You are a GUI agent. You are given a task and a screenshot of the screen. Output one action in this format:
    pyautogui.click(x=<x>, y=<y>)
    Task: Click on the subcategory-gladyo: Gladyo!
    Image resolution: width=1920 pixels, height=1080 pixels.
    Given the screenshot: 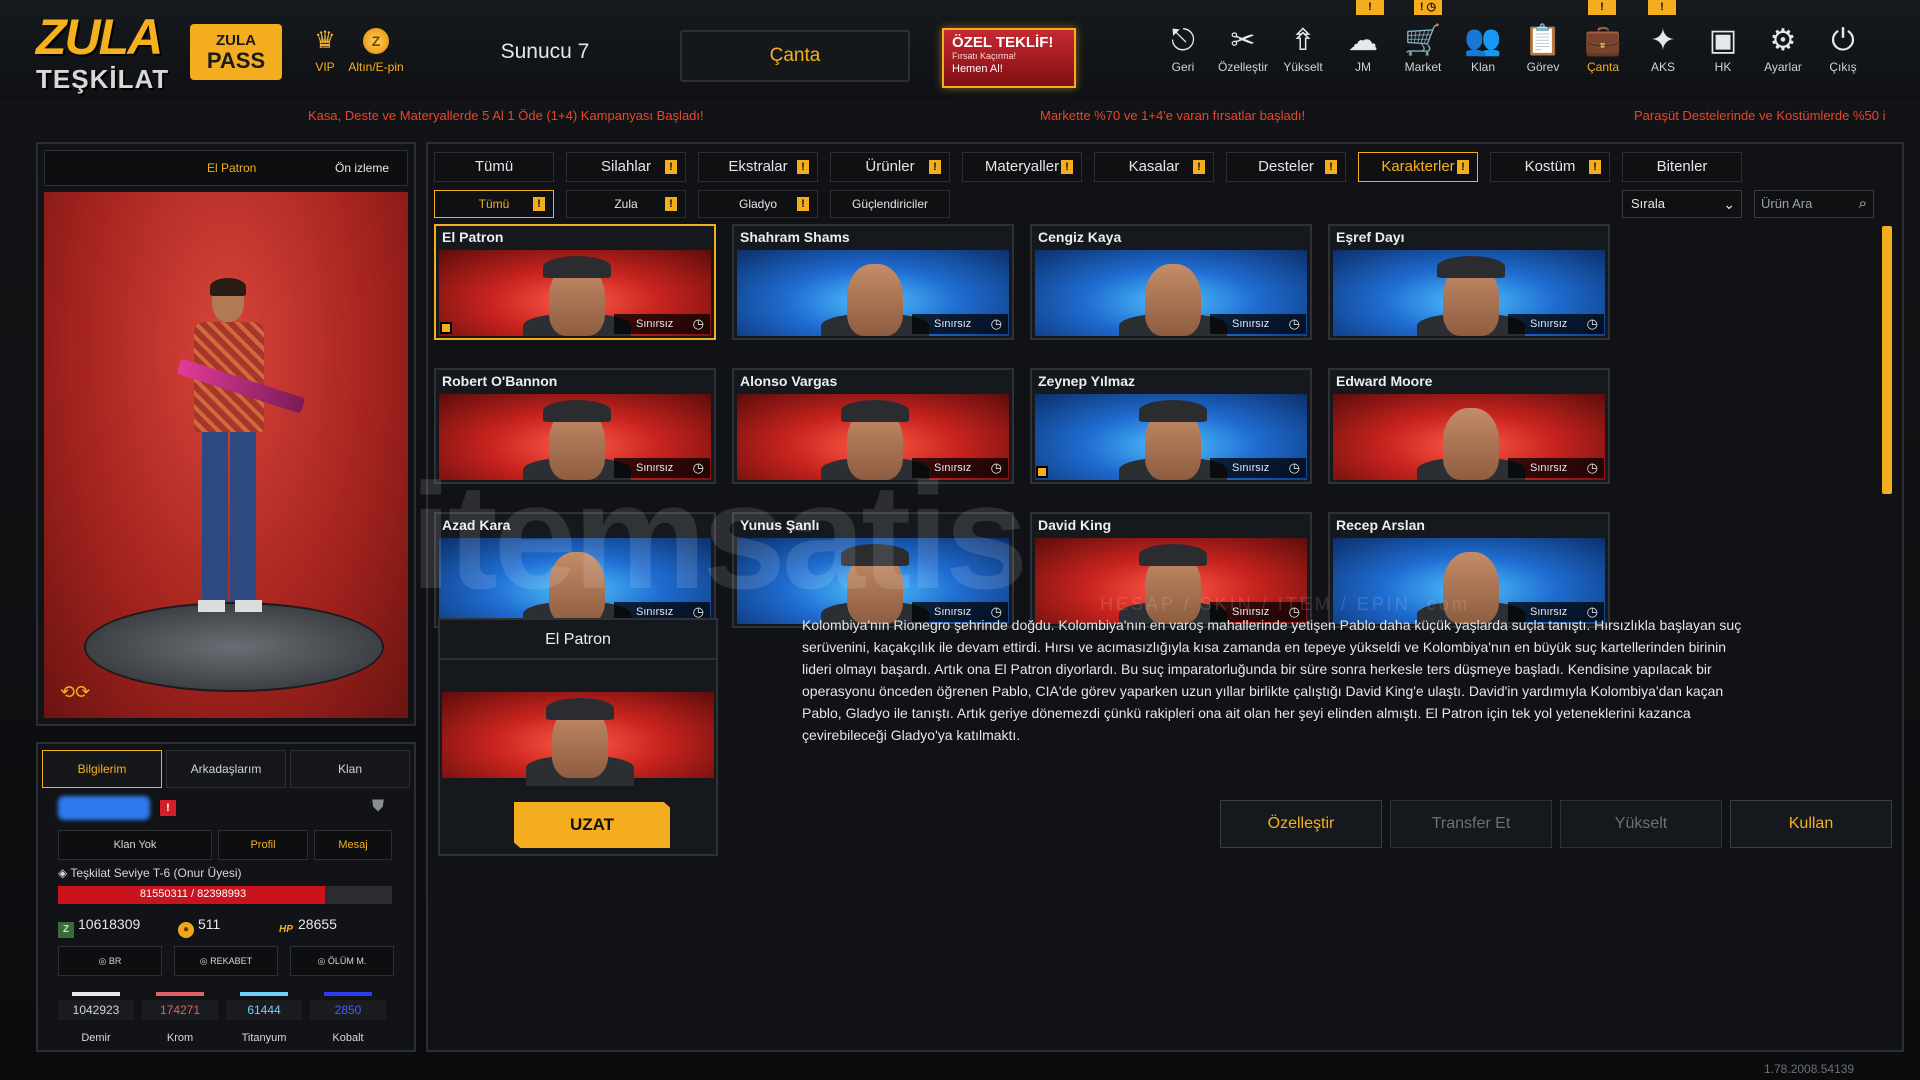 What is the action you would take?
    pyautogui.click(x=758, y=204)
    